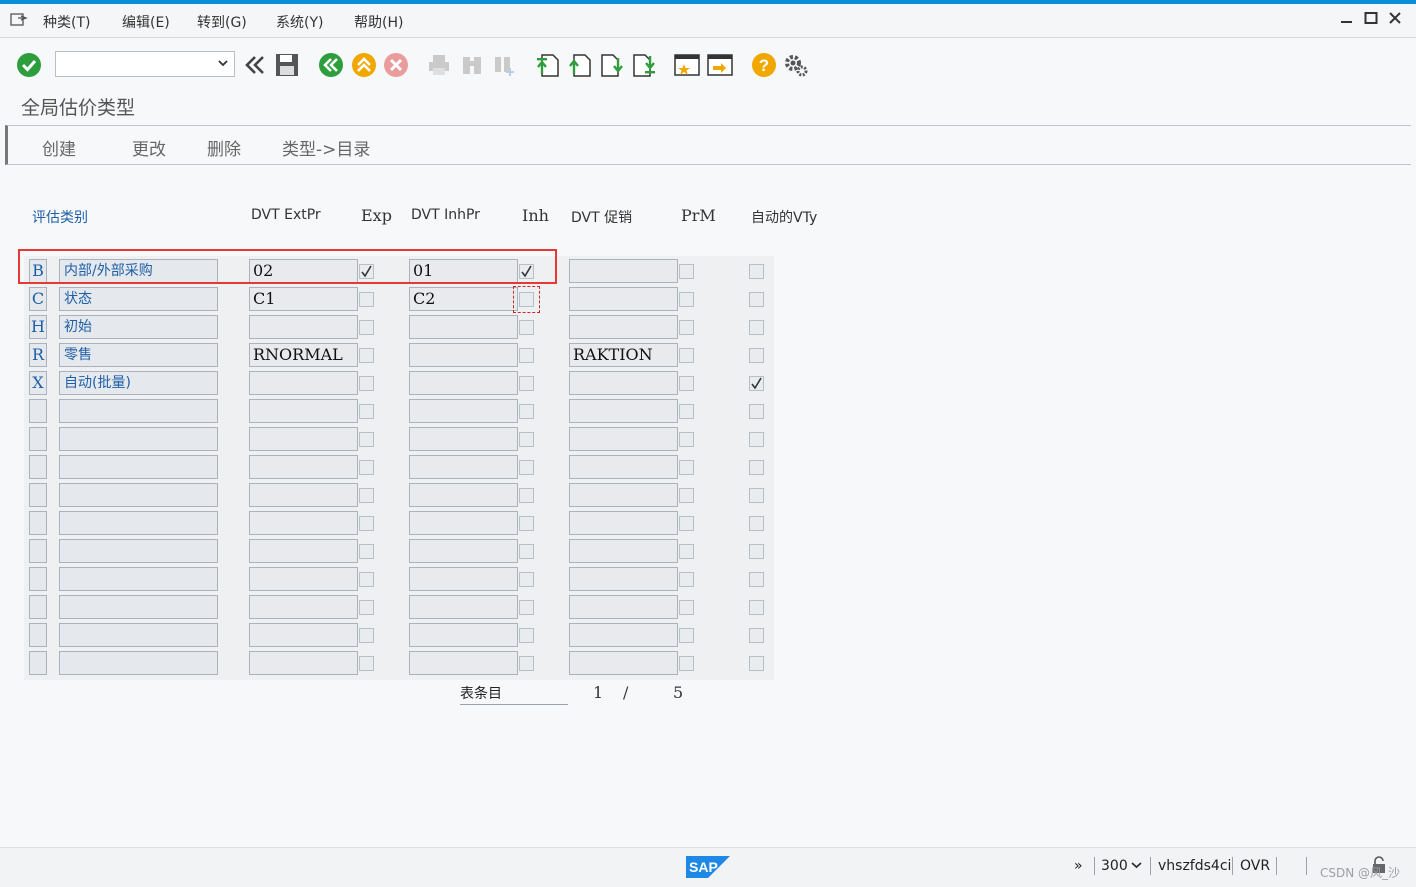 This screenshot has width=1416, height=887. I want to click on print-icon, so click(439, 65).